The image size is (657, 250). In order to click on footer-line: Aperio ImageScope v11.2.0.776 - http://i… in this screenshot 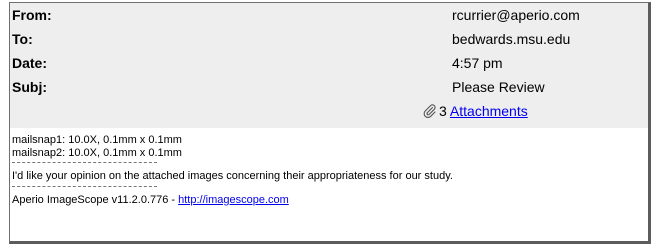, I will do `click(150, 200)`.